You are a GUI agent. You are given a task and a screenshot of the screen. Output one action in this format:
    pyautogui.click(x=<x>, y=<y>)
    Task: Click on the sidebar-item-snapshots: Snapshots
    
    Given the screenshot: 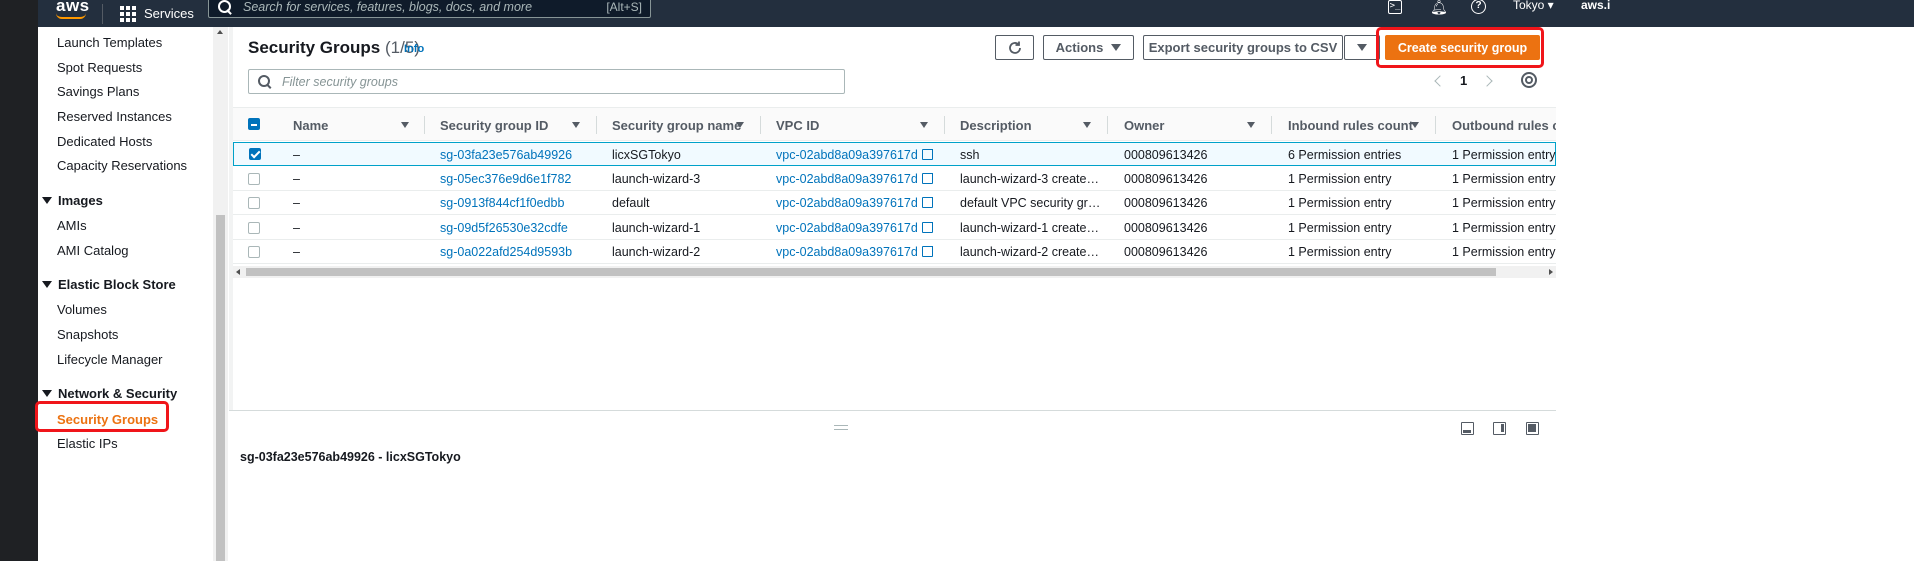 What is the action you would take?
    pyautogui.click(x=87, y=334)
    